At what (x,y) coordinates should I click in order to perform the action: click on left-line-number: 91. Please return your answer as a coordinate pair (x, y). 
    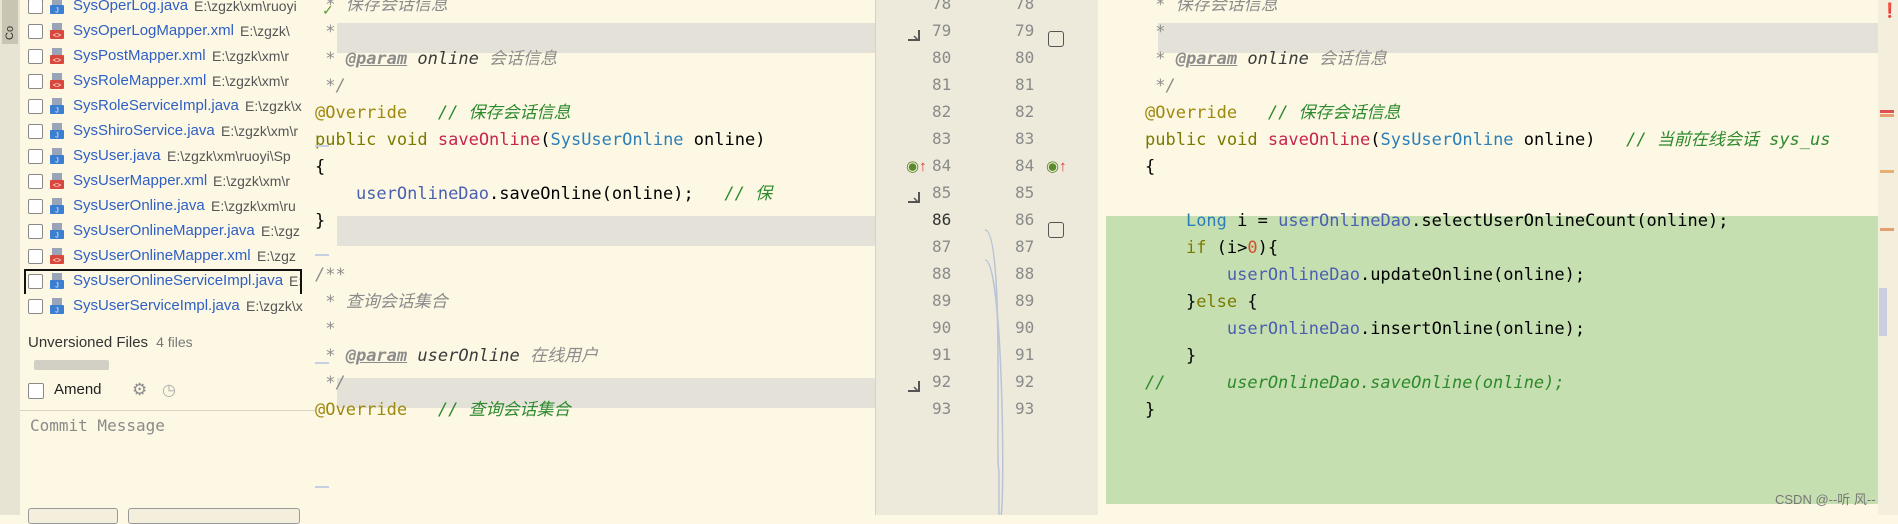
    Looking at the image, I should click on (942, 354).